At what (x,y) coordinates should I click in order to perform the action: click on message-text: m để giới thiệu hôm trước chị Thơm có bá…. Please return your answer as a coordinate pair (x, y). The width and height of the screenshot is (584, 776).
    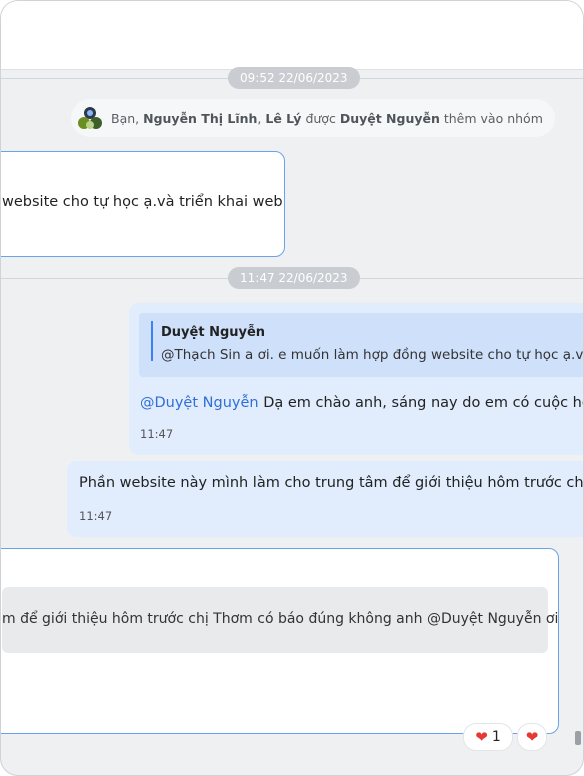
    Looking at the image, I should click on (280, 619).